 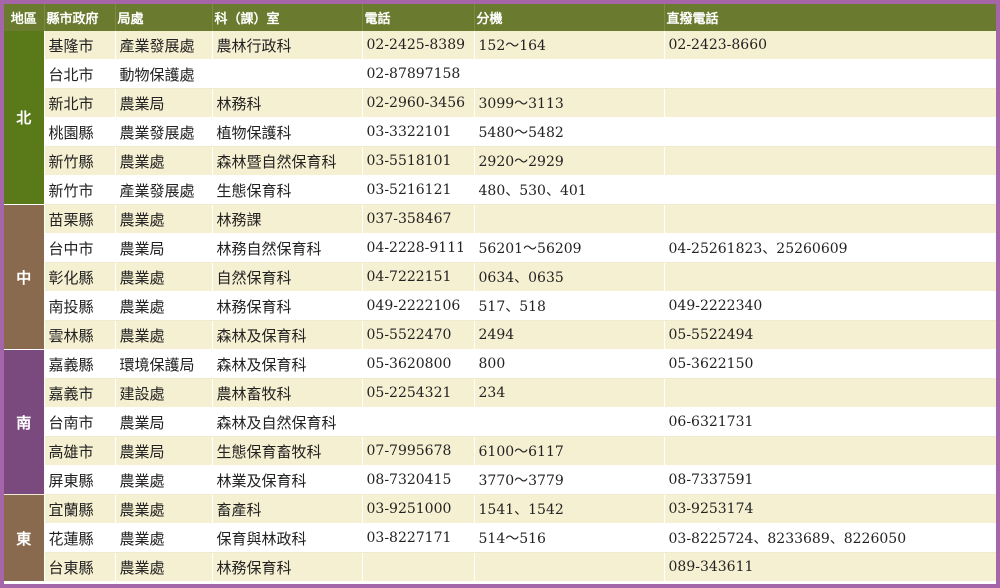 I want to click on table-row: 嘉義市 建設處 農林畜牧科 05-2254321 234, so click(x=500, y=393).